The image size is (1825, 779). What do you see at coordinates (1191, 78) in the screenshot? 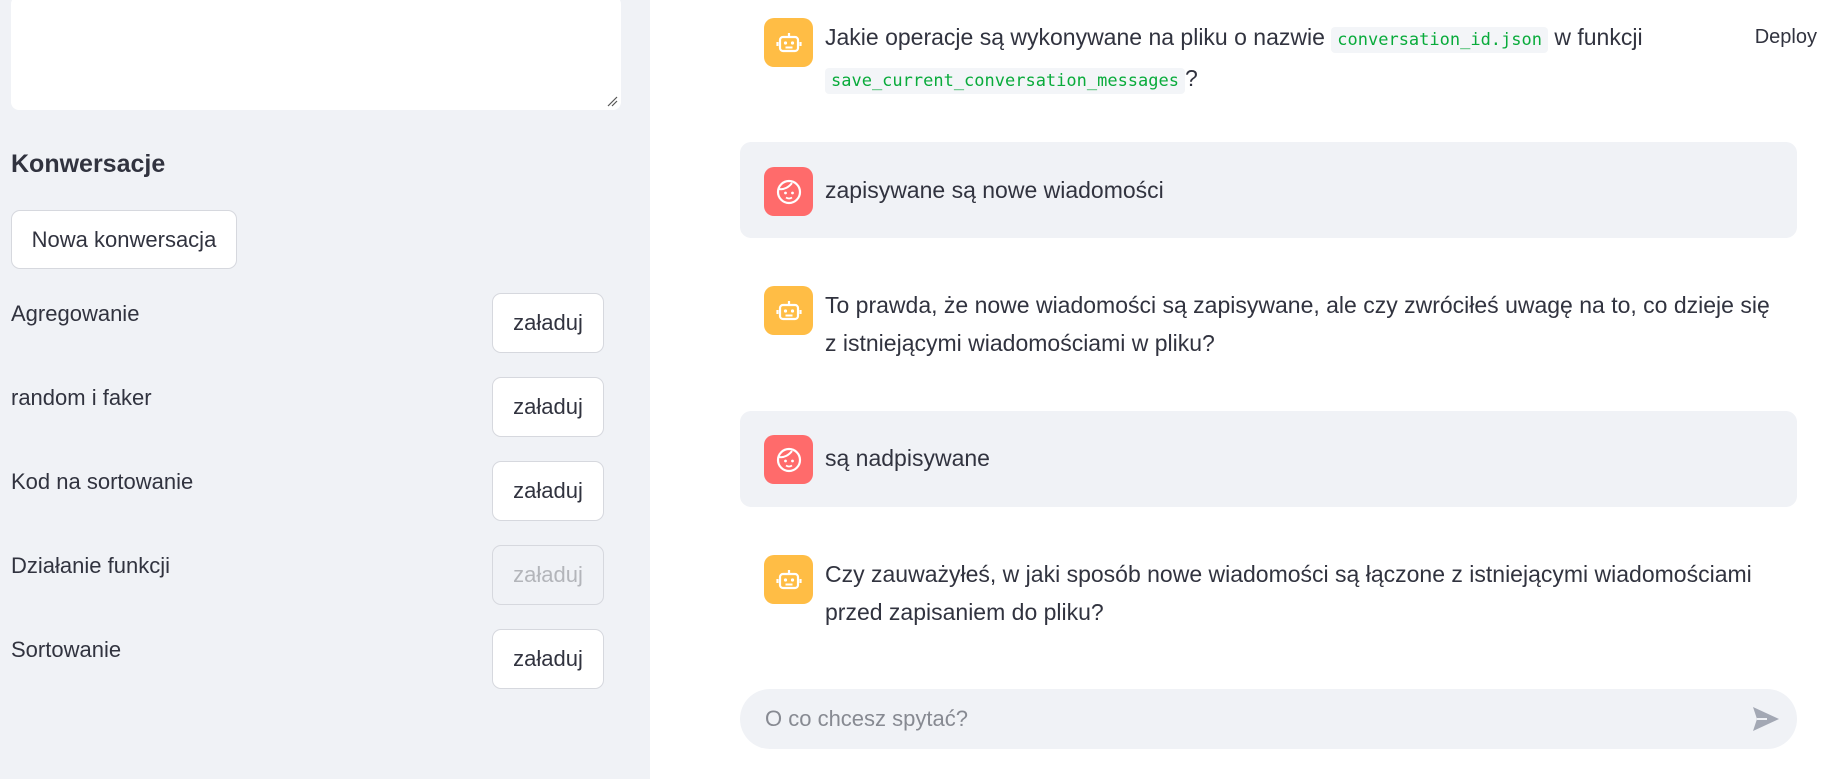
I see `message-text-part: ?` at bounding box center [1191, 78].